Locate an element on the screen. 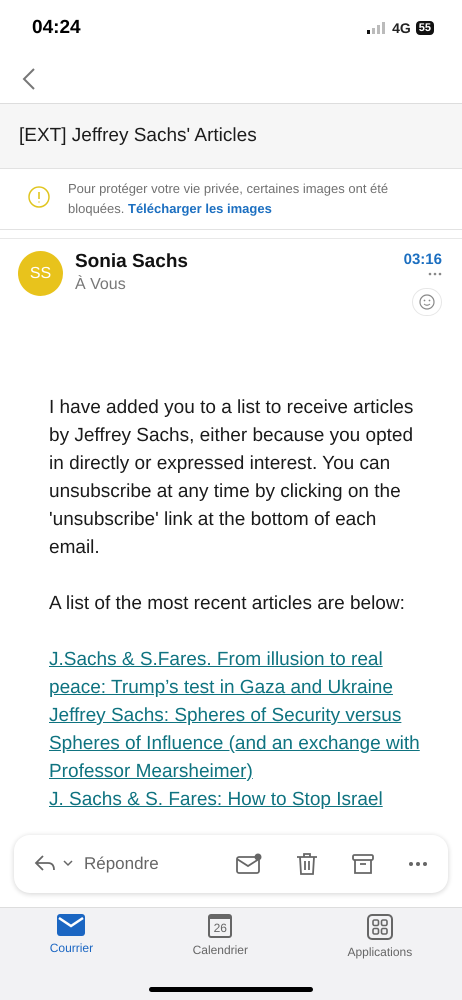 The height and width of the screenshot is (1000, 462). back-icon is located at coordinates (29, 79).